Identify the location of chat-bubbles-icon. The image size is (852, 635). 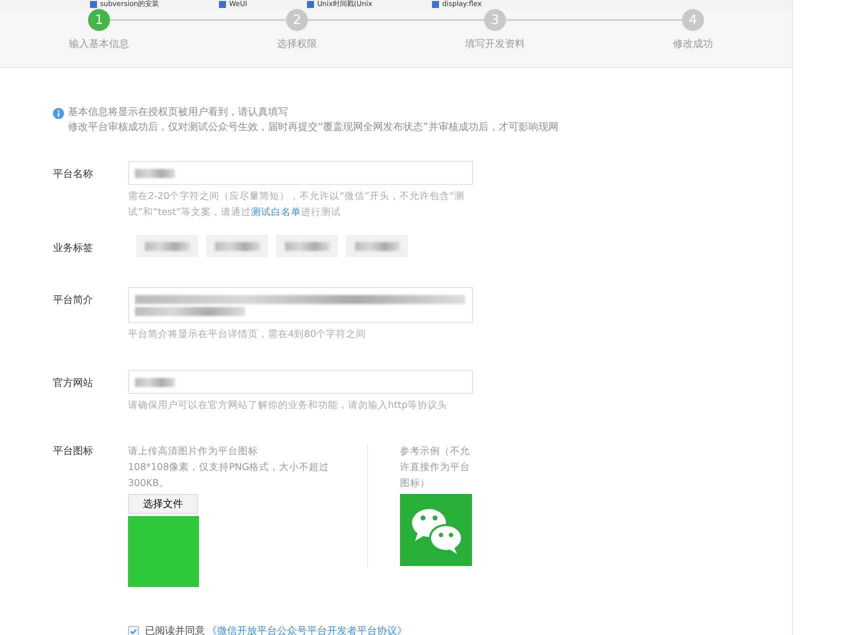
(436, 530).